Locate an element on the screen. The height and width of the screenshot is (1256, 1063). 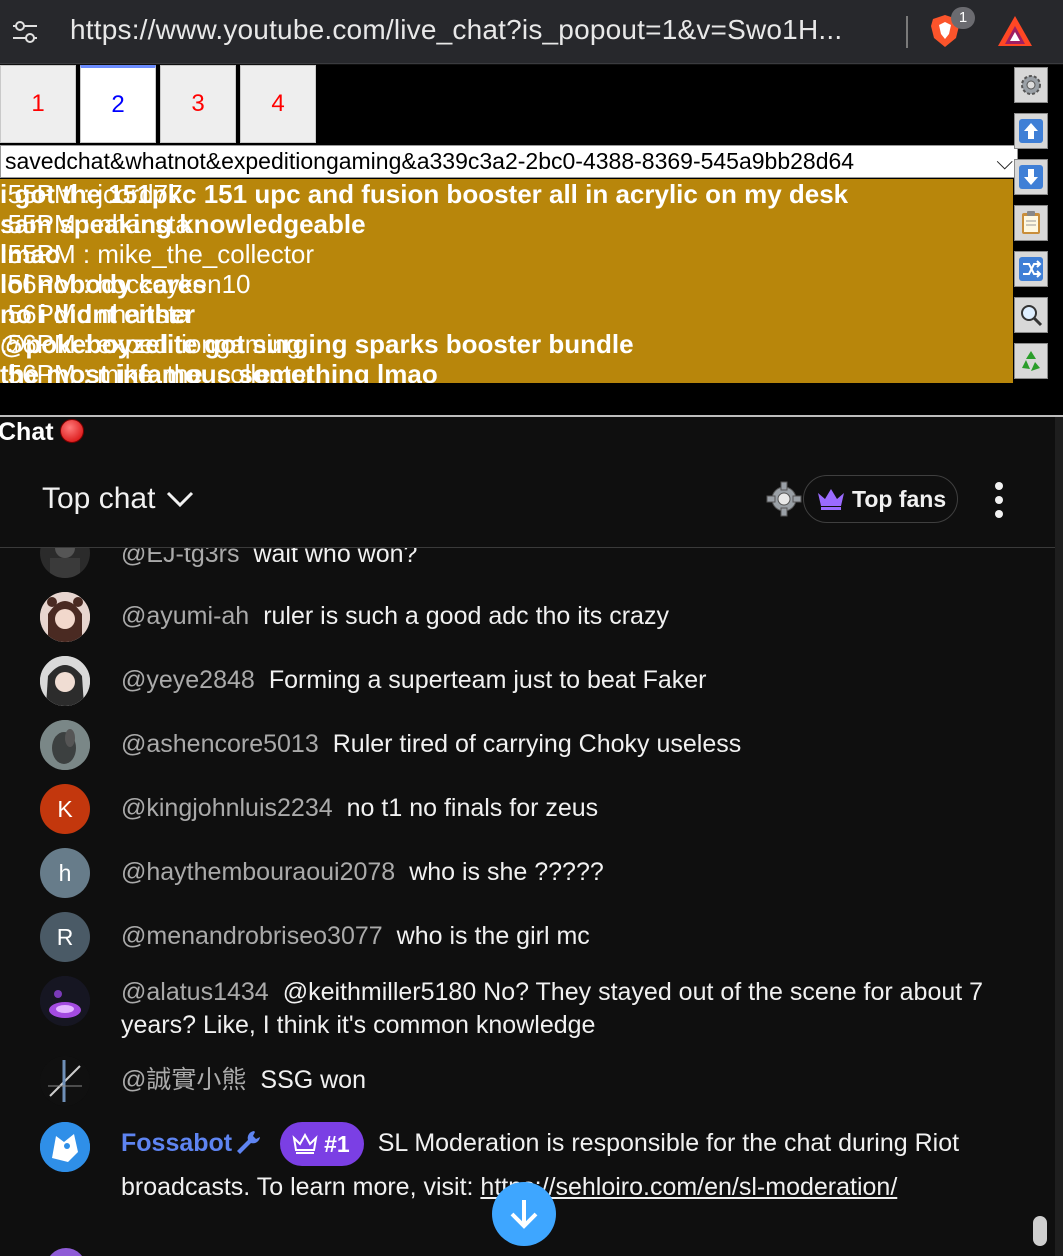
tab-label: 3 is located at coordinates (198, 103).